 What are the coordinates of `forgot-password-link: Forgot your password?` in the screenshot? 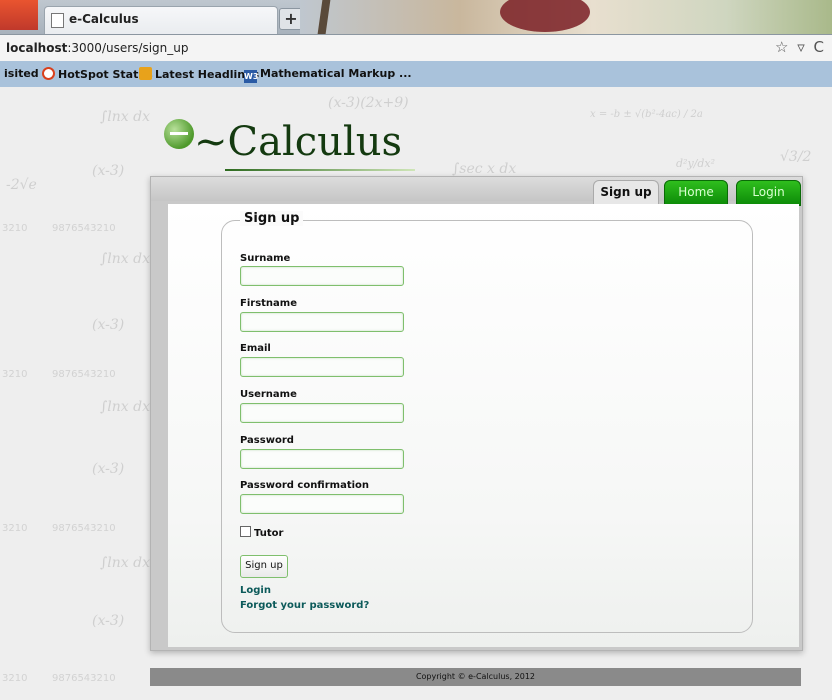 It's located at (304, 605).